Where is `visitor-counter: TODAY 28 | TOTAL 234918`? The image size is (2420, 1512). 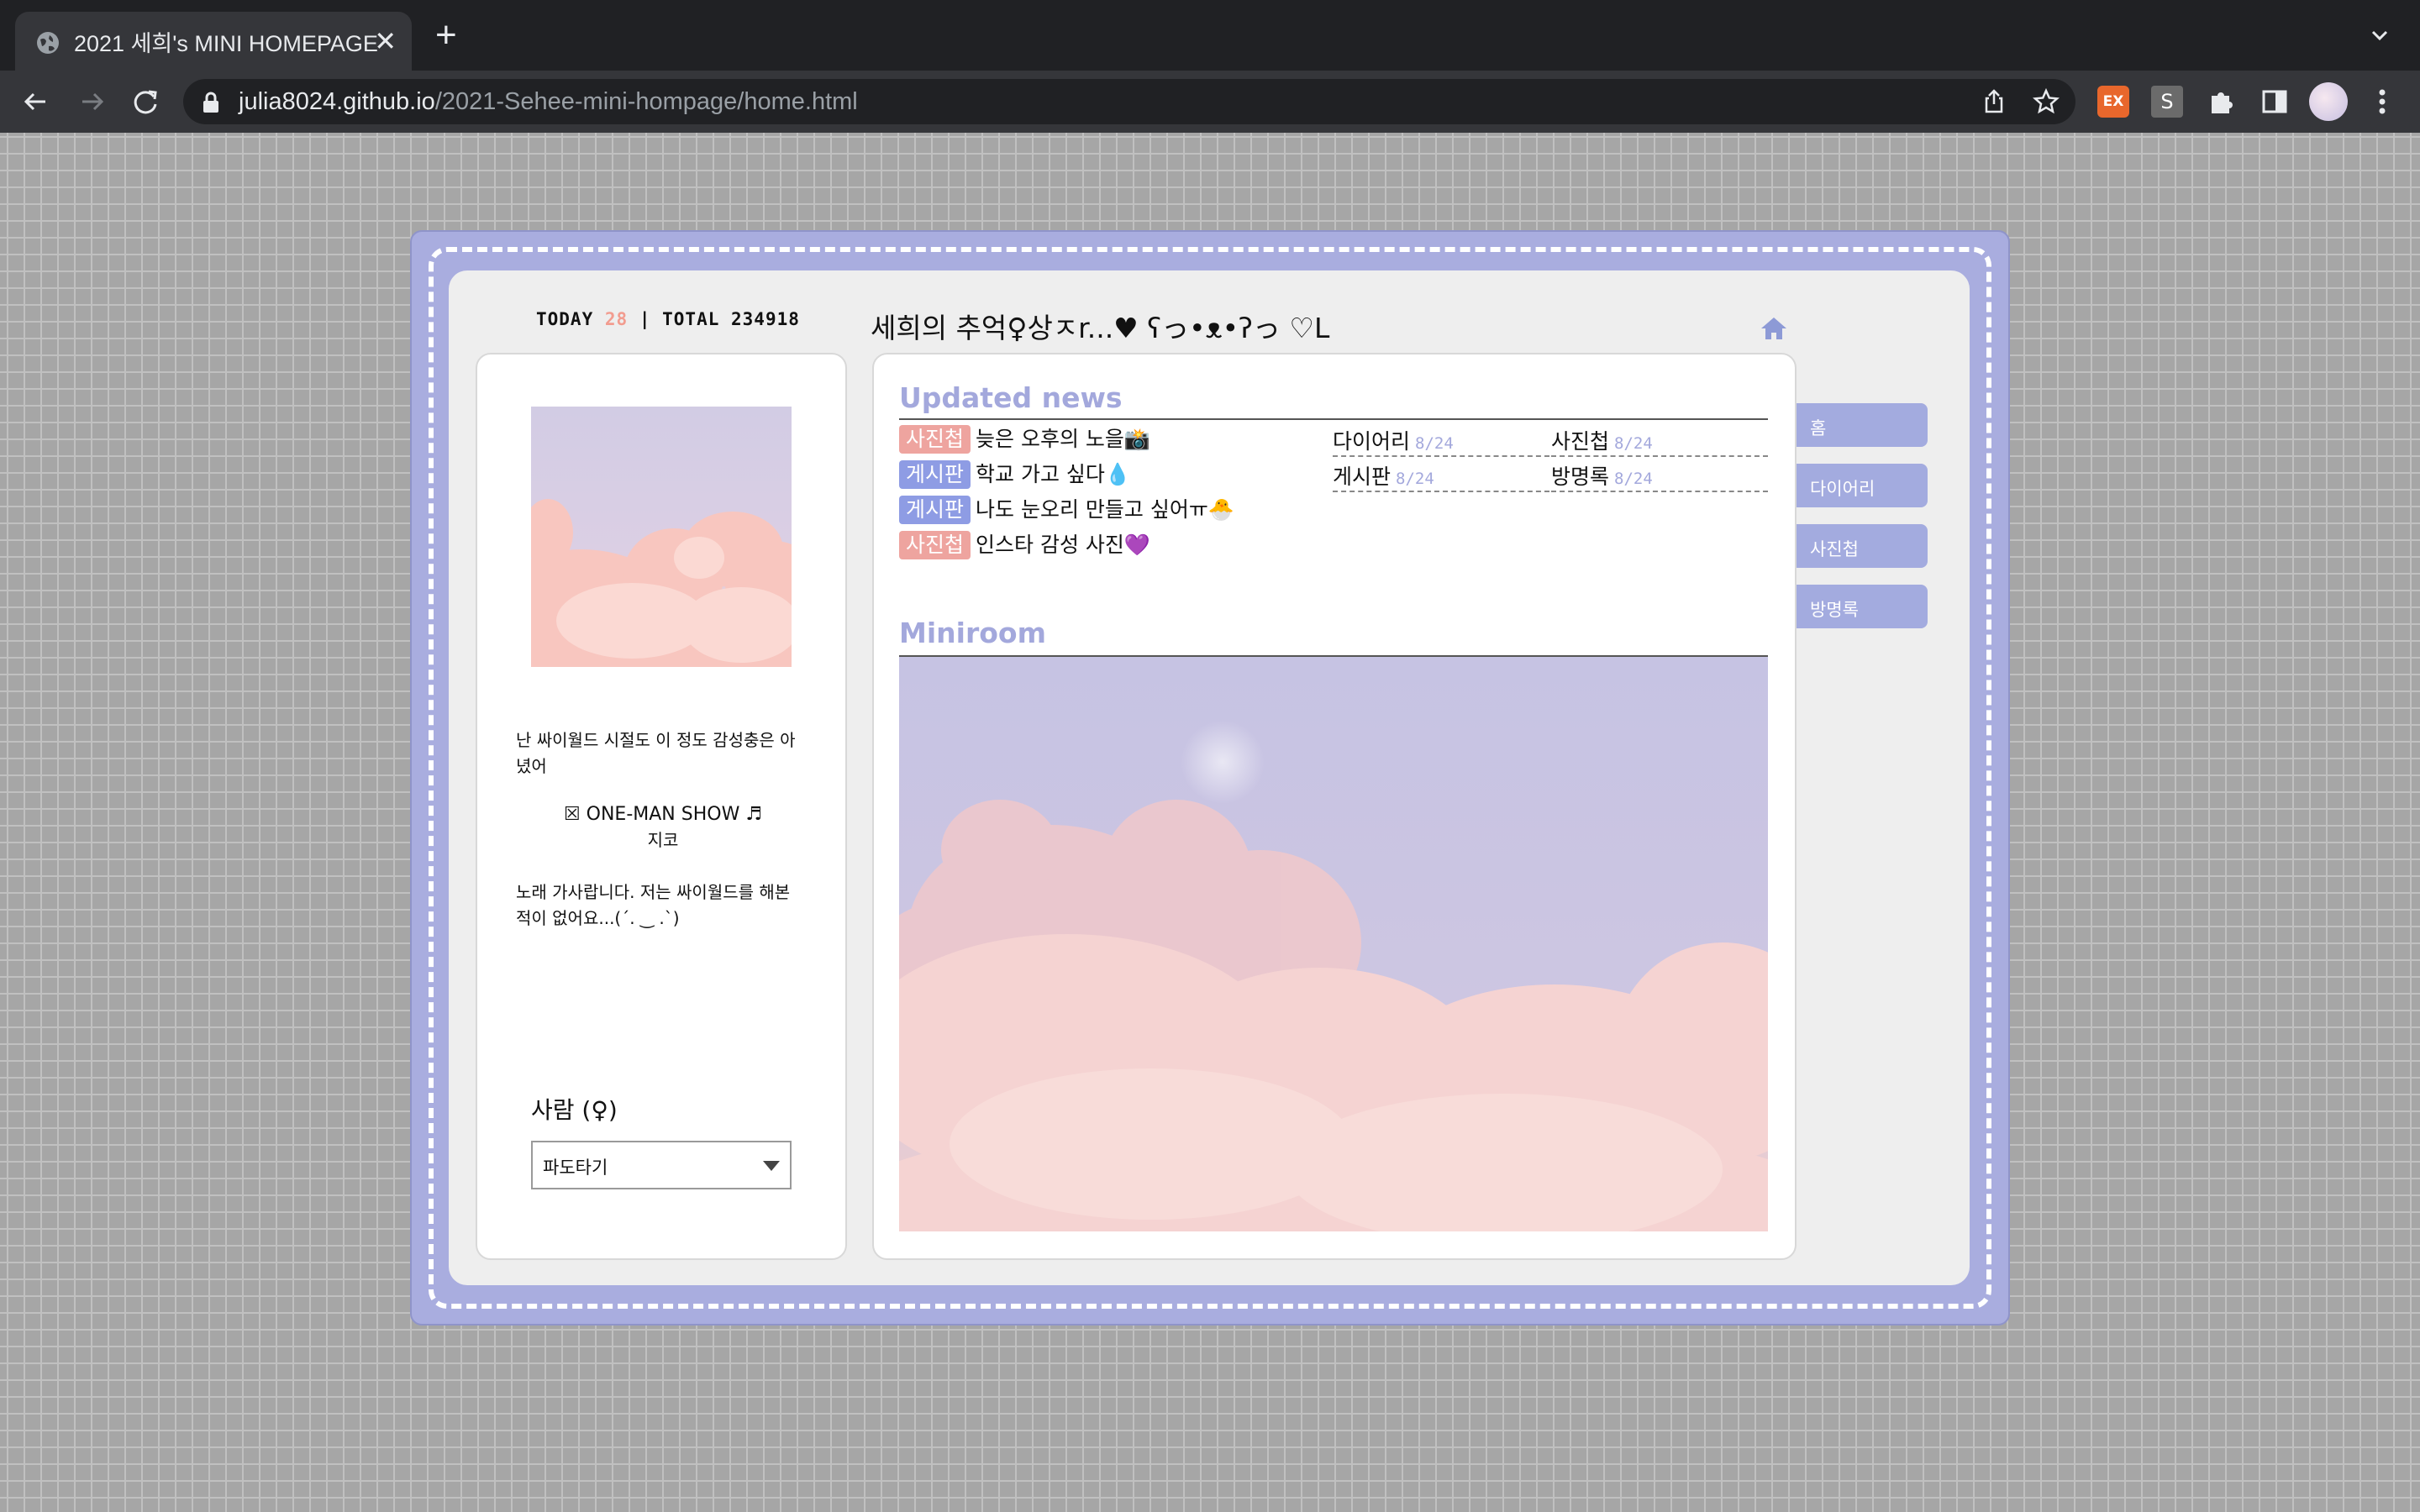 visitor-counter: TODAY 28 | TOTAL 234918 is located at coordinates (668, 319).